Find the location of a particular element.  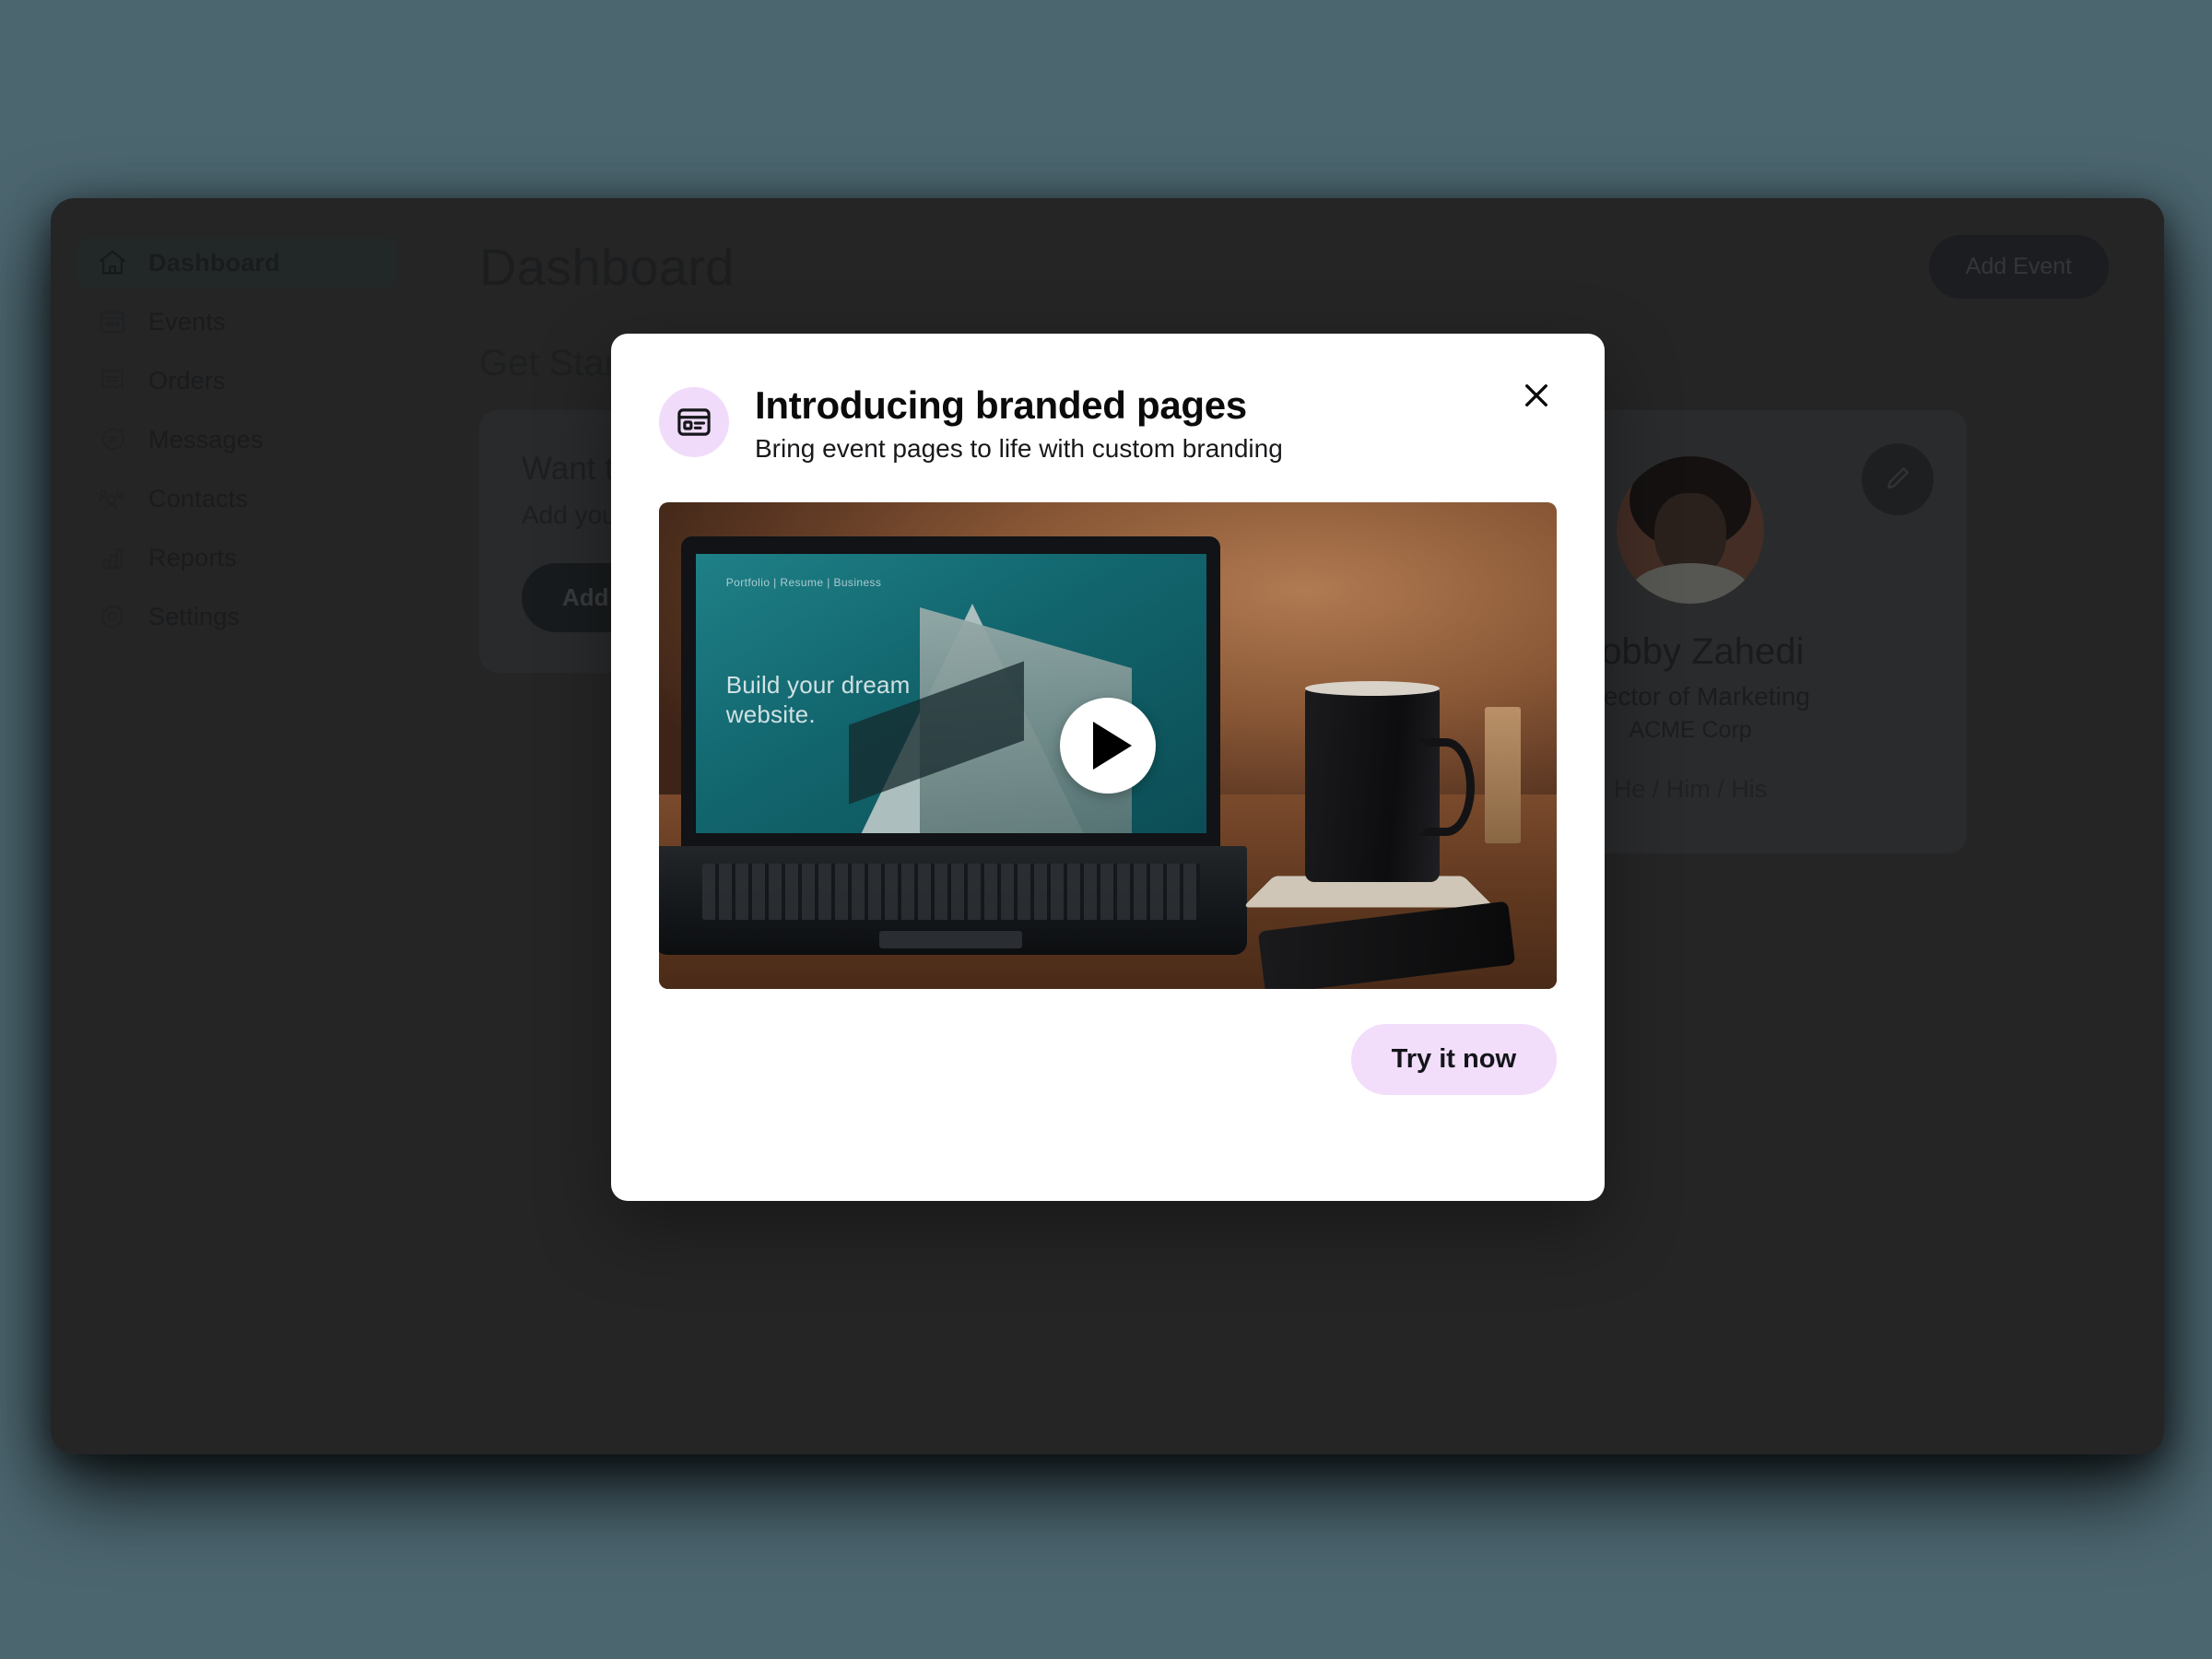

sidebar-item-contacts: Contacts is located at coordinates (237, 498).